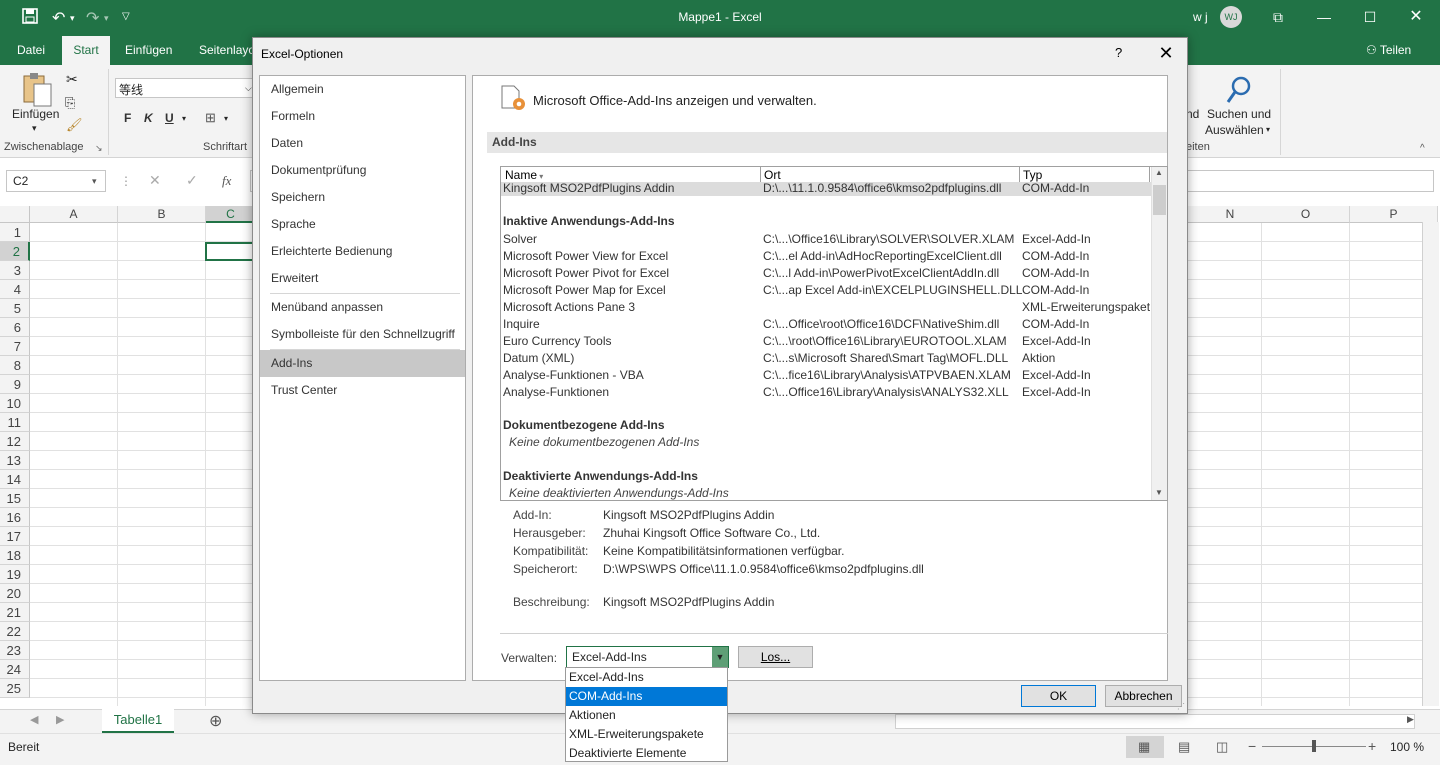 The image size is (1440, 765). What do you see at coordinates (15, 631) in the screenshot?
I see `row-header: 22` at bounding box center [15, 631].